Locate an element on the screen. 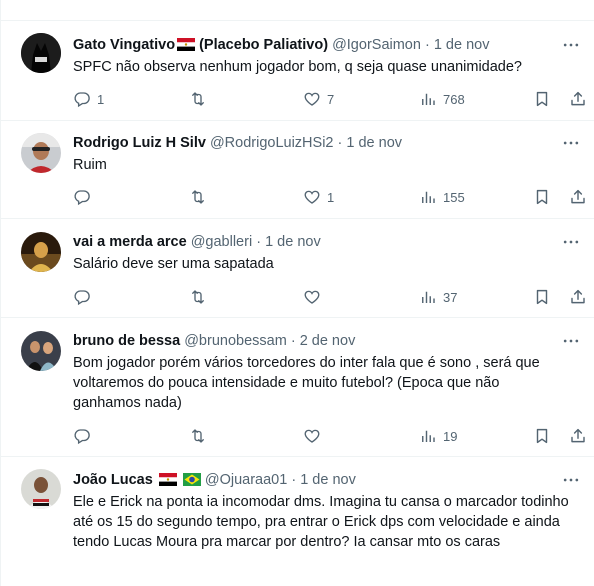 The height and width of the screenshot is (586, 594). like-button: 1 is located at coordinates (318, 197).